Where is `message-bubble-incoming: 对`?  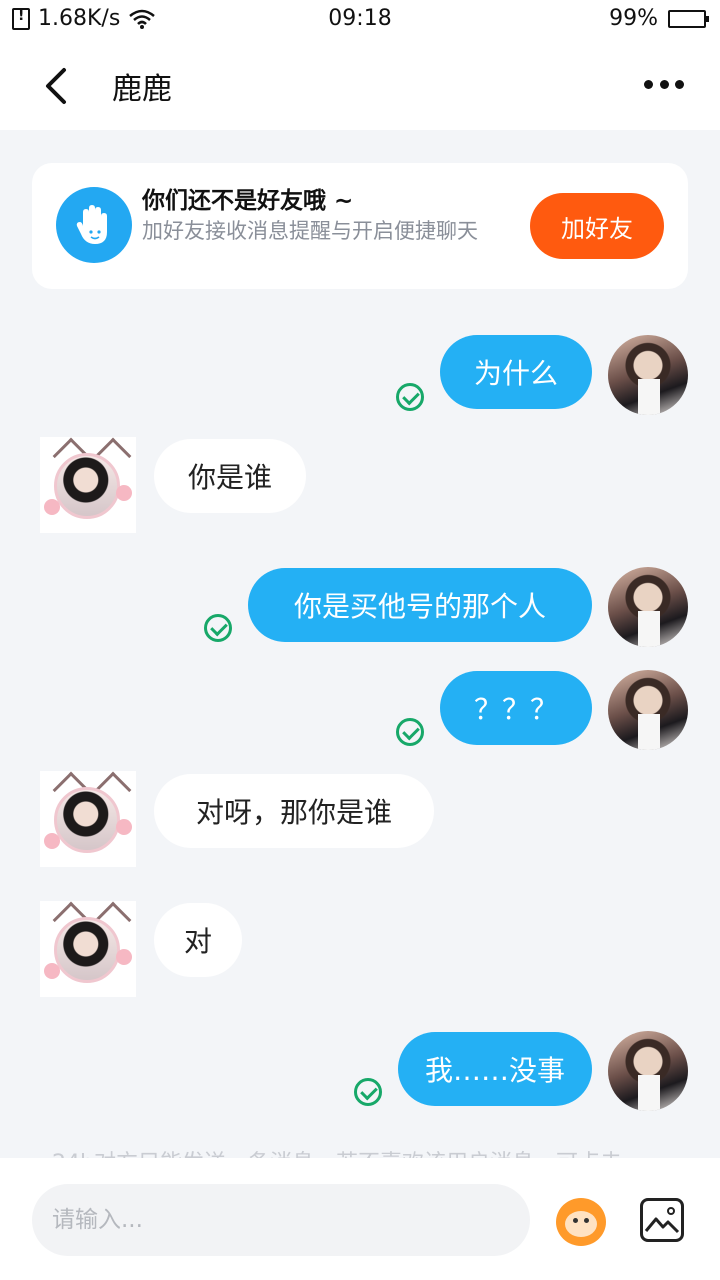 message-bubble-incoming: 对 is located at coordinates (198, 940).